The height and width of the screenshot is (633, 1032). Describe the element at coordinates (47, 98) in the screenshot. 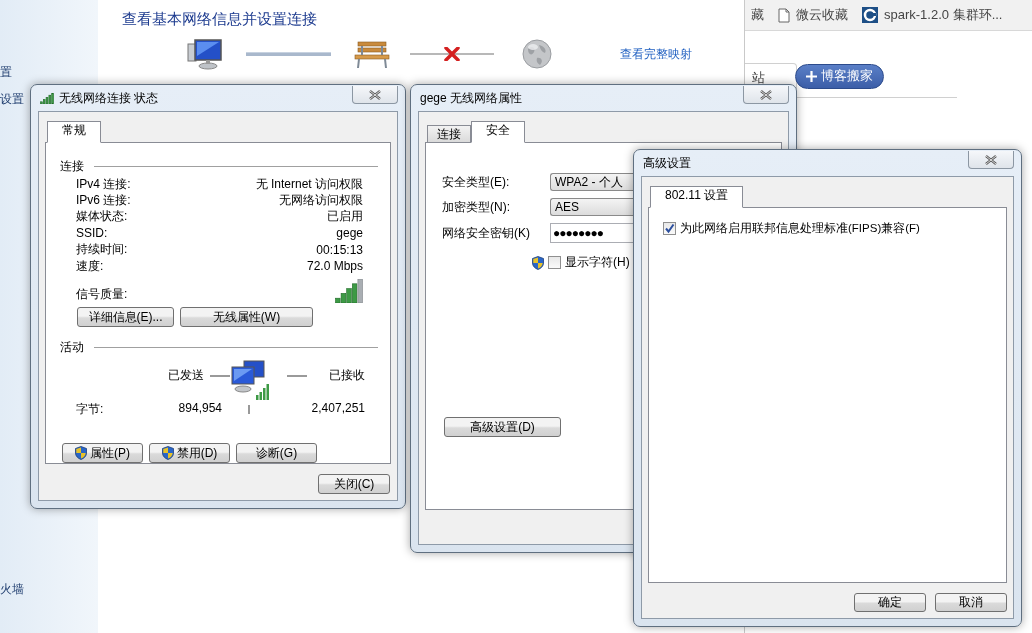

I see `signal-icon` at that location.